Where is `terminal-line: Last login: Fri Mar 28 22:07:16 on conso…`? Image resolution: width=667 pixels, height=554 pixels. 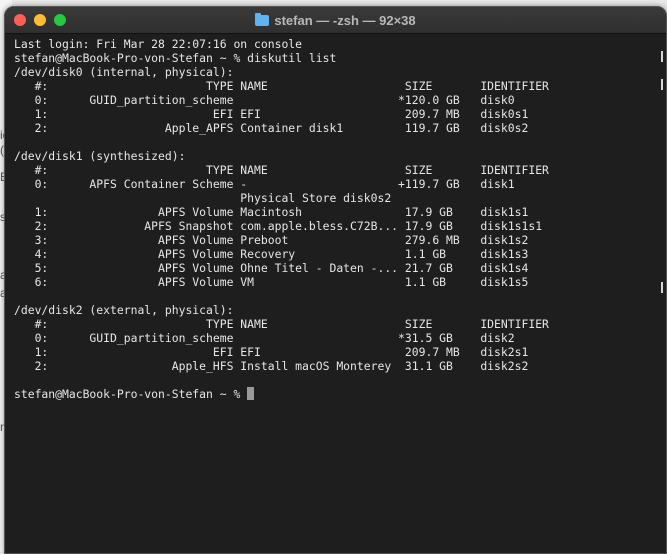
terminal-line: Last login: Fri Mar 28 22:07:16 on conso… is located at coordinates (158, 44).